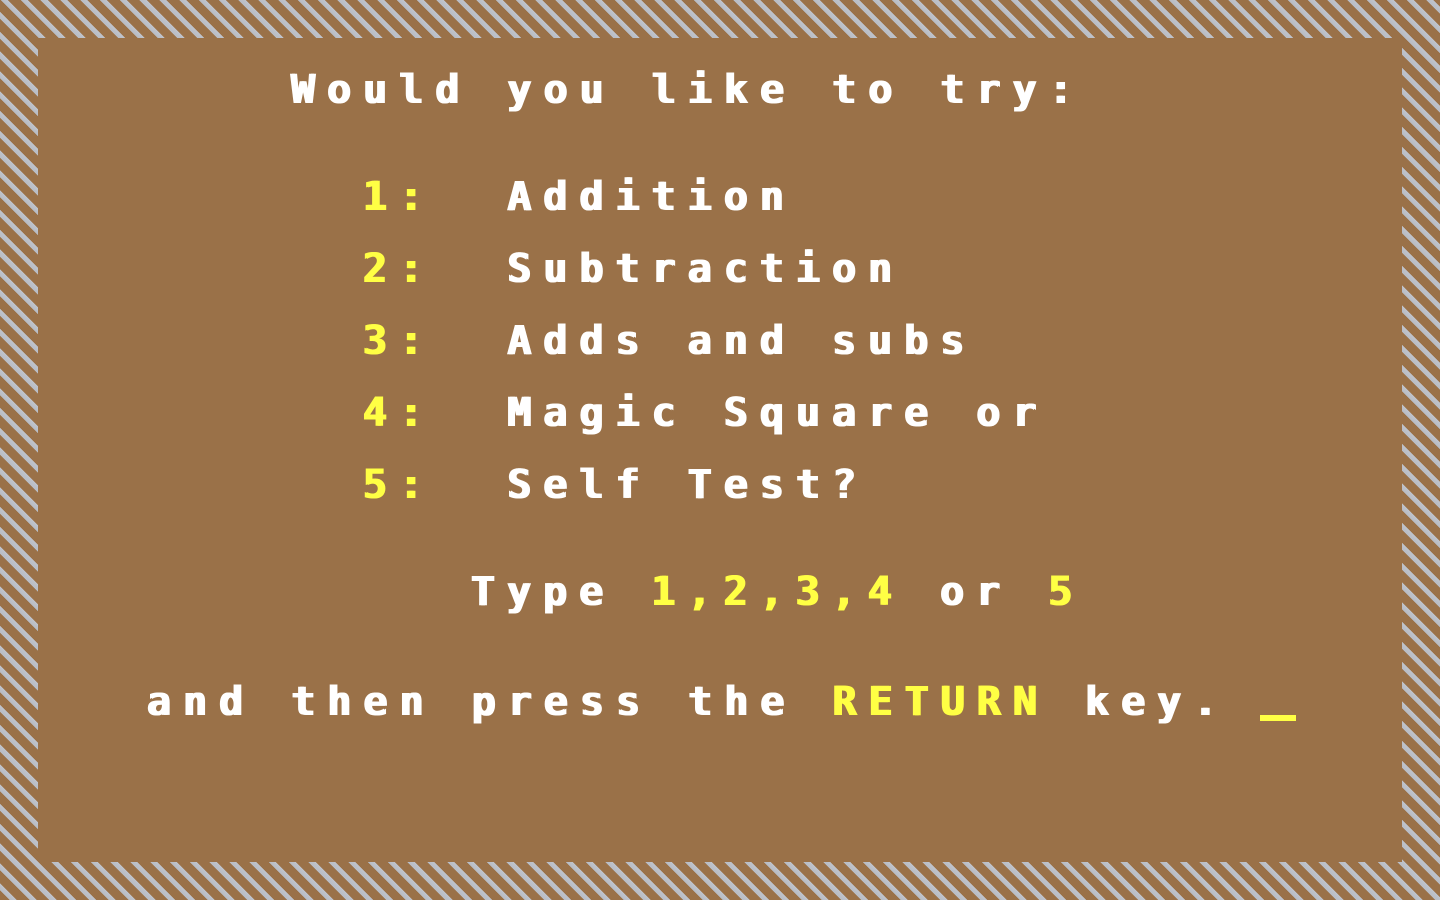  I want to click on option-key: 2:, so click(398, 269).